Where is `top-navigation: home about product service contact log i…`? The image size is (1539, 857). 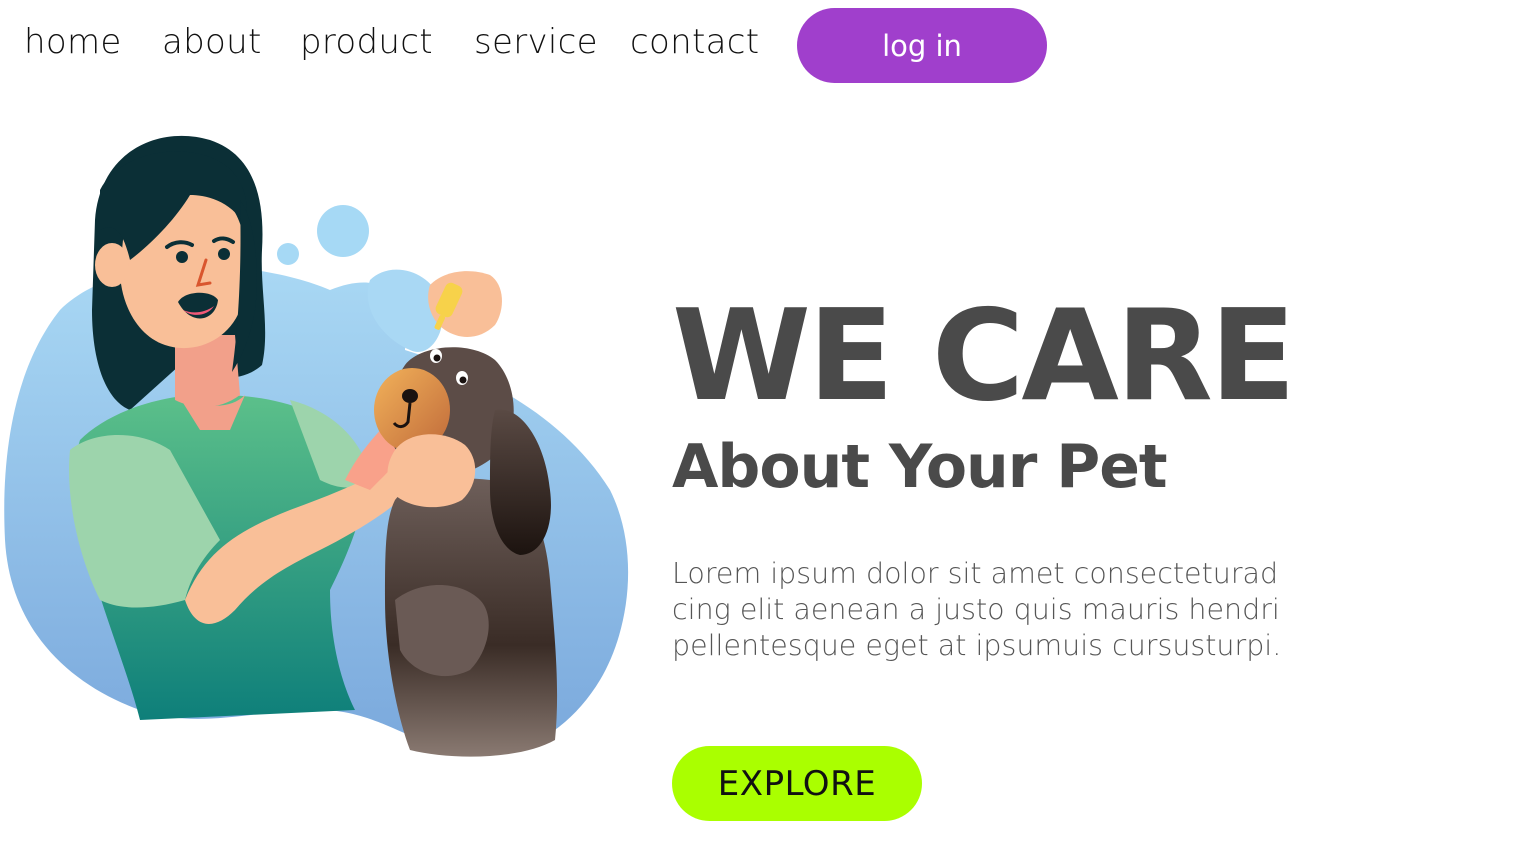
top-navigation: home about product service contact log i… is located at coordinates (769, 45).